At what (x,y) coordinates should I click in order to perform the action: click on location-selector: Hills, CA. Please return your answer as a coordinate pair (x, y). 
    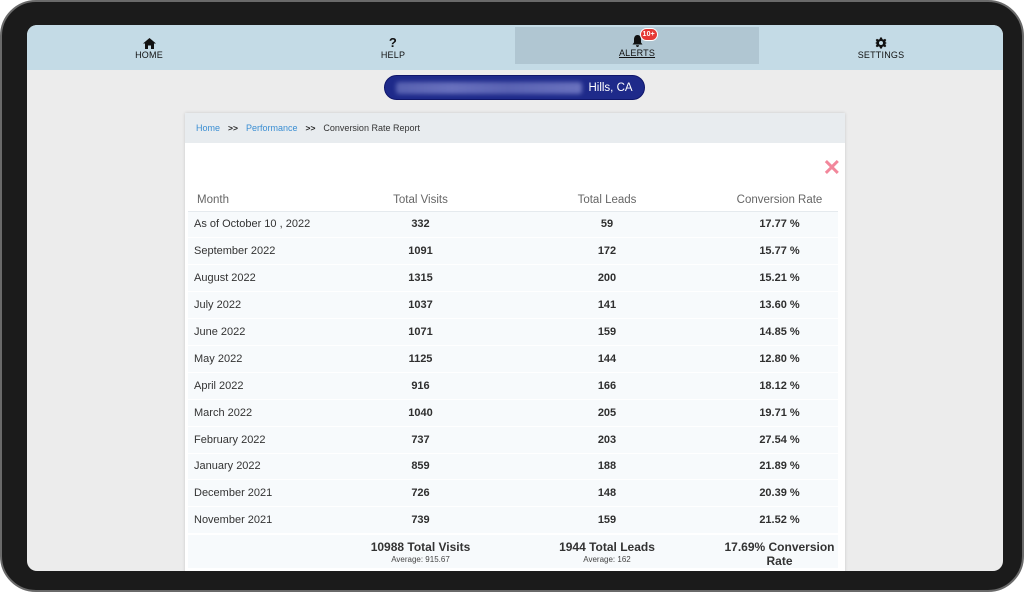
    Looking at the image, I should click on (514, 87).